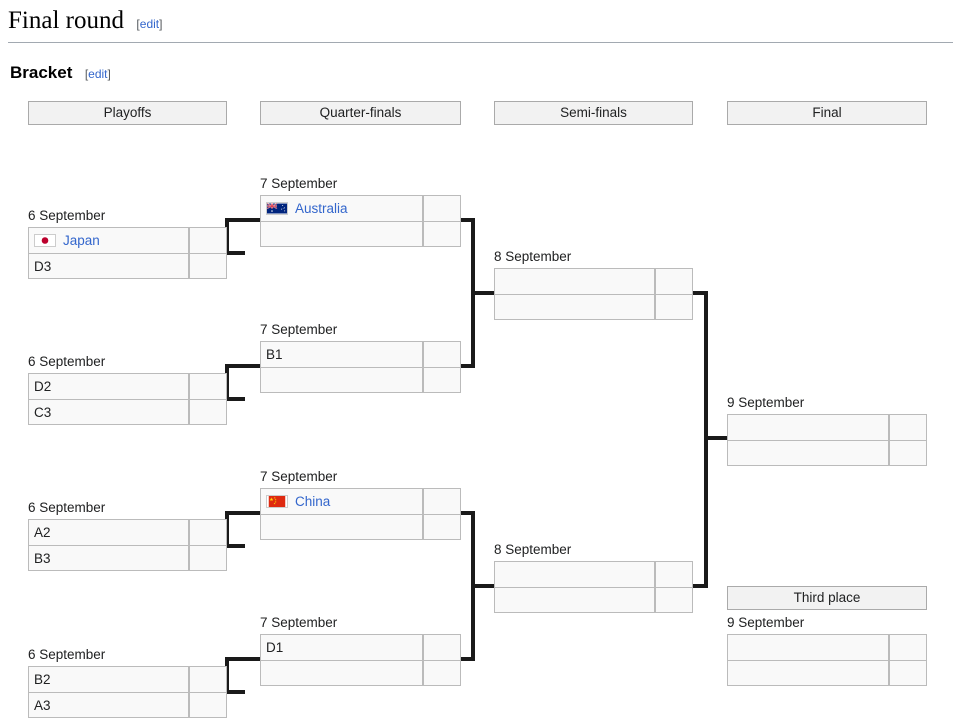 This screenshot has width=971, height=727. Describe the element at coordinates (42, 679) in the screenshot. I see `team-name: B2` at that location.